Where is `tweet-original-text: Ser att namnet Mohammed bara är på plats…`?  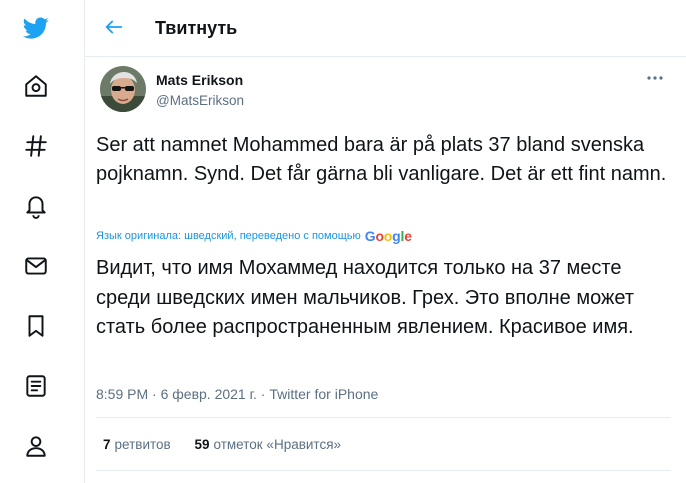 tweet-original-text: Ser att namnet Mohammed bara är på plats… is located at coordinates (381, 159).